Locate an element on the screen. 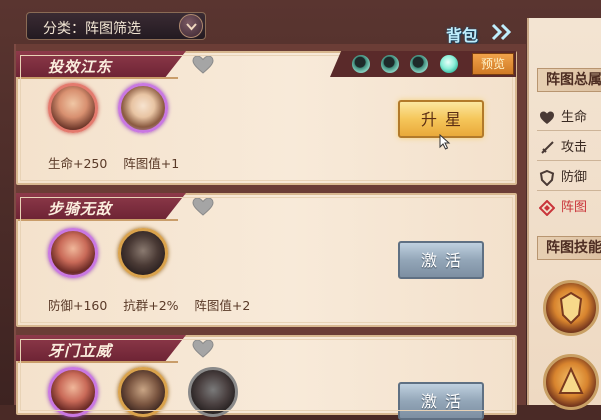 Image resolution: width=601 pixels, height=420 pixels. stat-label: 攻击 is located at coordinates (574, 147).